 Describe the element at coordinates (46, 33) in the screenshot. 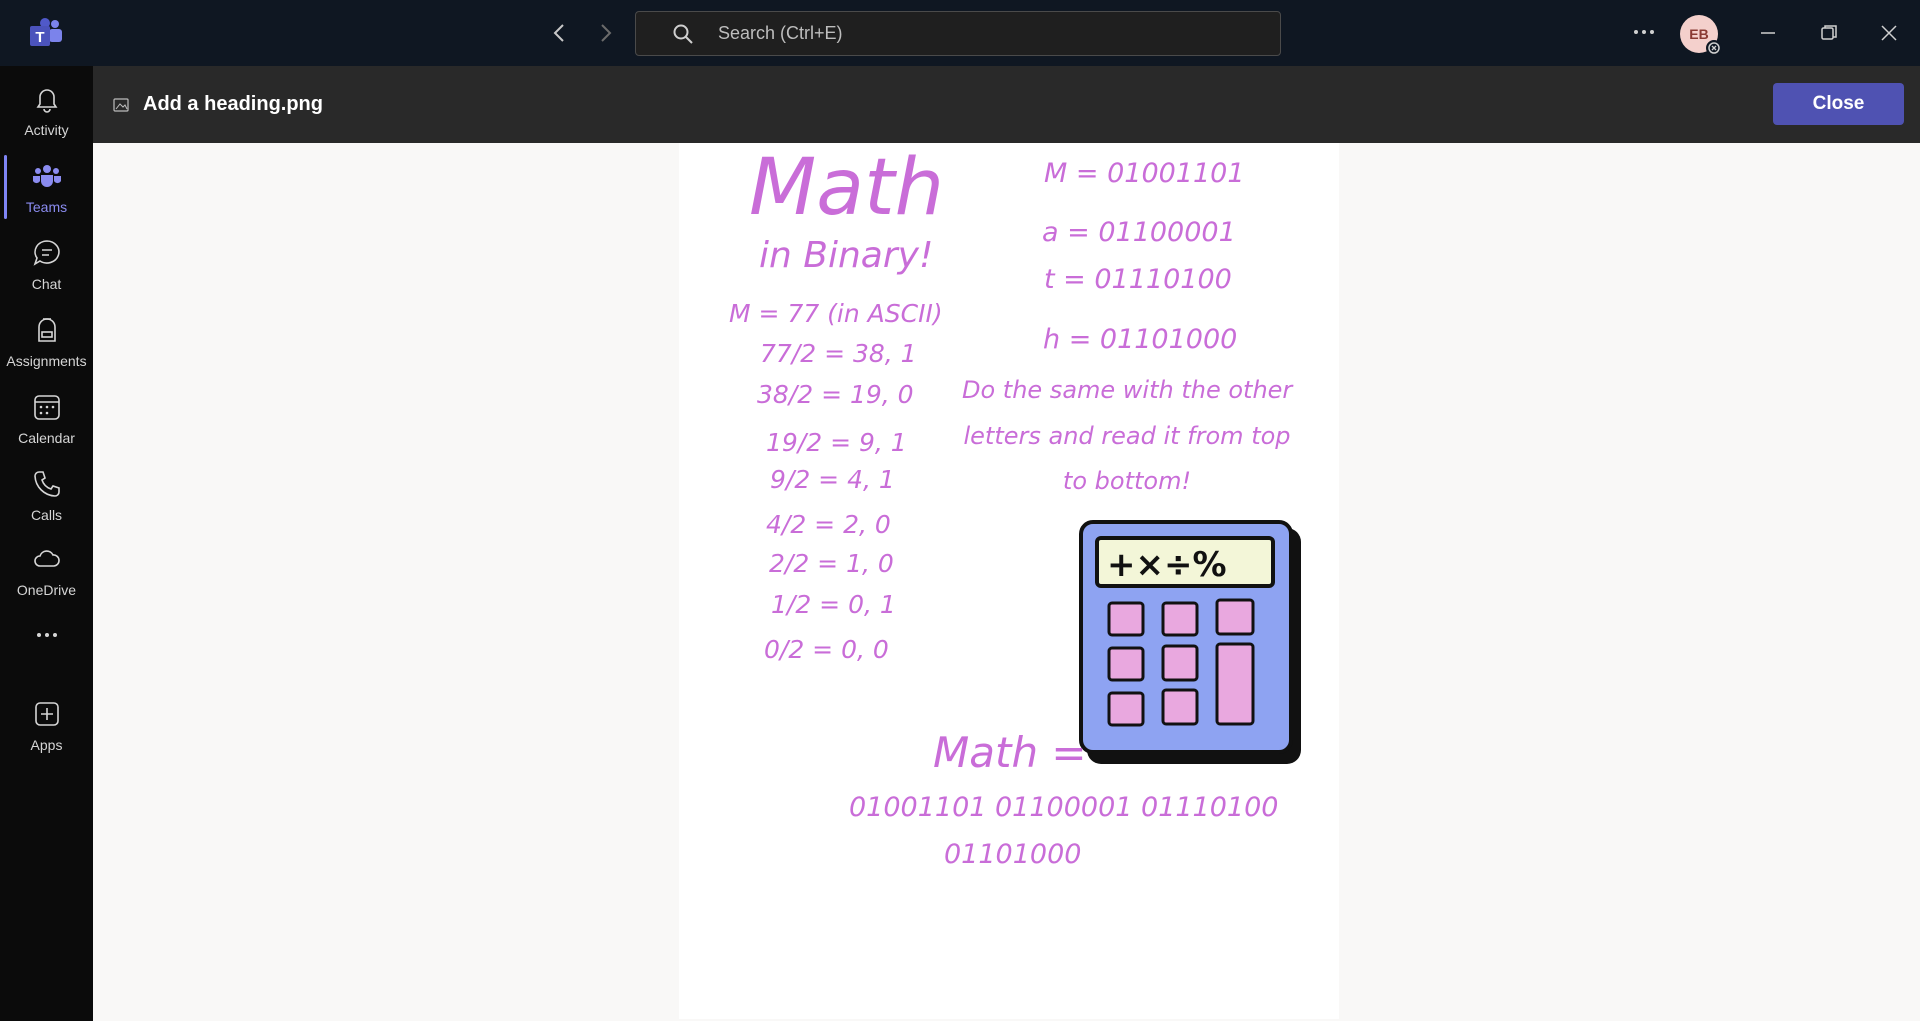

I see `teams-logo-icon: T` at that location.